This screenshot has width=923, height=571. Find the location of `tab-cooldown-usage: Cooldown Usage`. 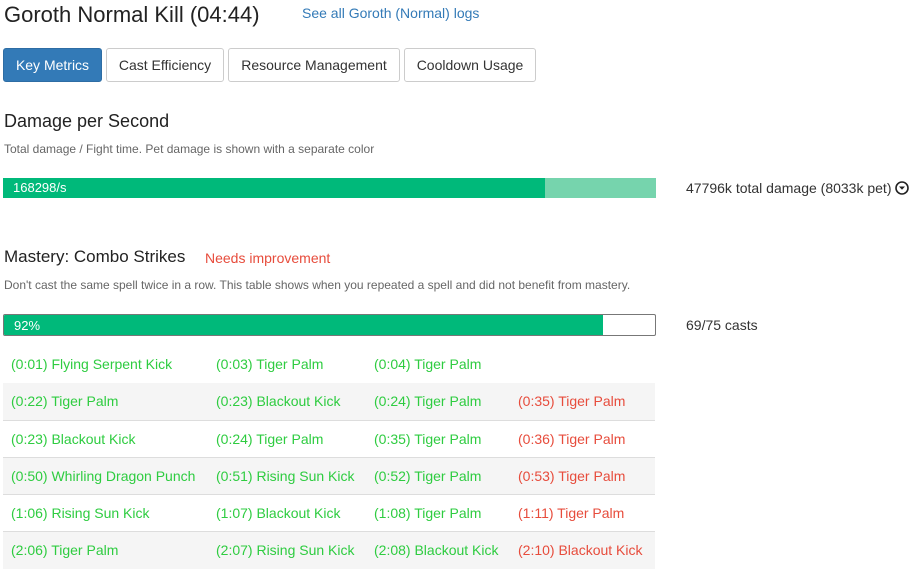

tab-cooldown-usage: Cooldown Usage is located at coordinates (470, 65).